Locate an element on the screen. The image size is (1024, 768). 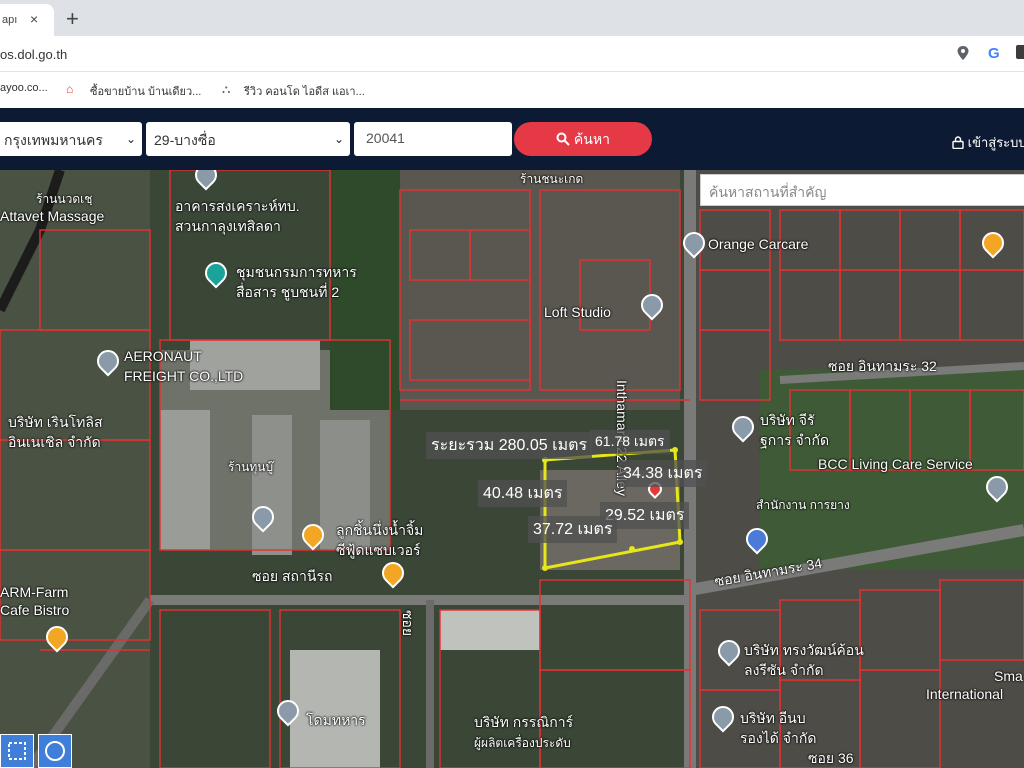
map-label: บริษัท จีรั is located at coordinates (787, 420).